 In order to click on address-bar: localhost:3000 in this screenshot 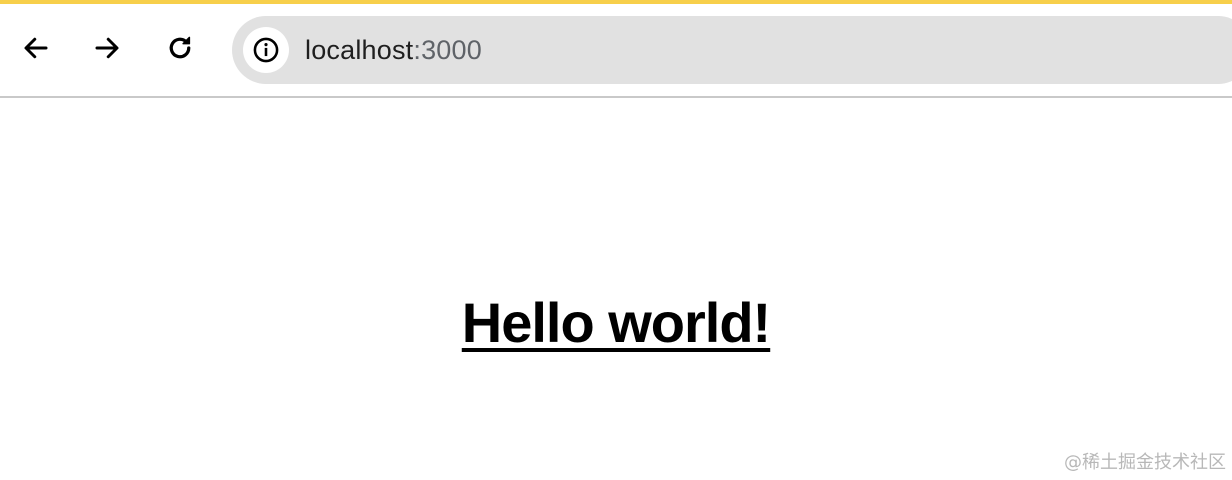, I will do `click(732, 50)`.